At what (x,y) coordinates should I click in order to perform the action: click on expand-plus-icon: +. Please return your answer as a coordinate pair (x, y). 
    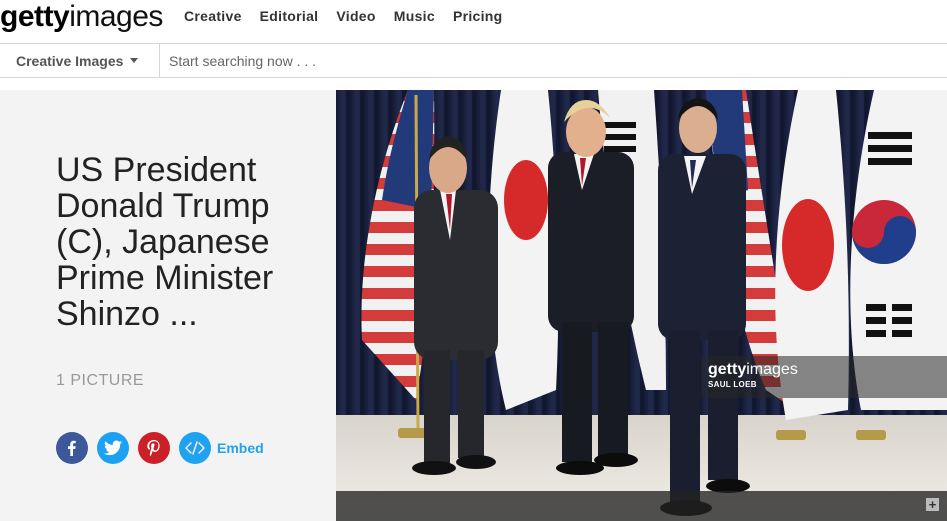
    Looking at the image, I should click on (932, 504).